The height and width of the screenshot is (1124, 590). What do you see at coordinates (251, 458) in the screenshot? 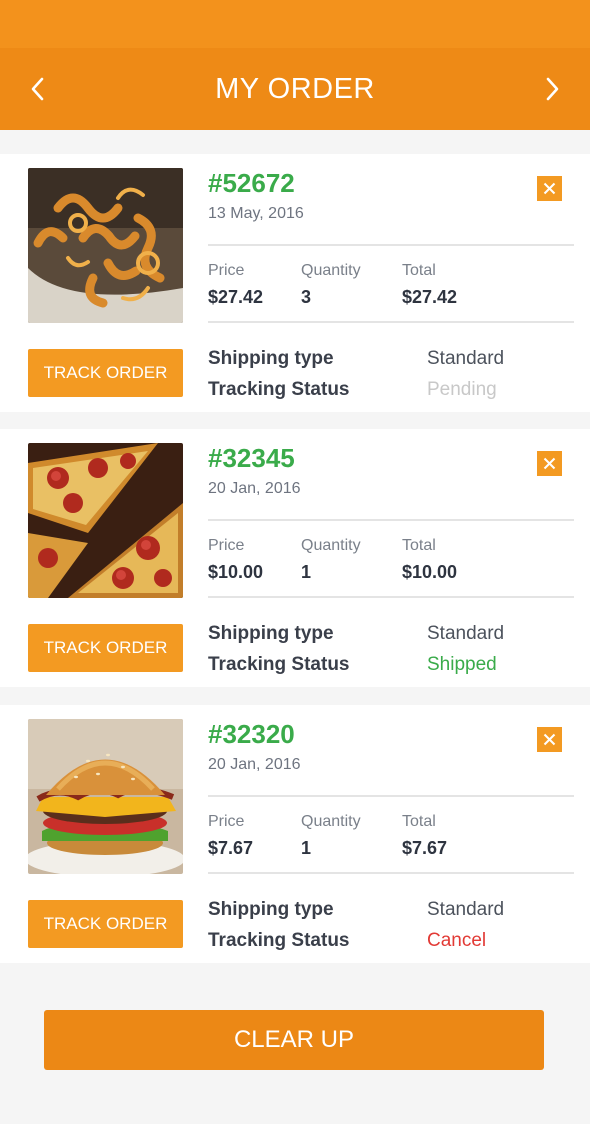
I see `order-number: #32345` at bounding box center [251, 458].